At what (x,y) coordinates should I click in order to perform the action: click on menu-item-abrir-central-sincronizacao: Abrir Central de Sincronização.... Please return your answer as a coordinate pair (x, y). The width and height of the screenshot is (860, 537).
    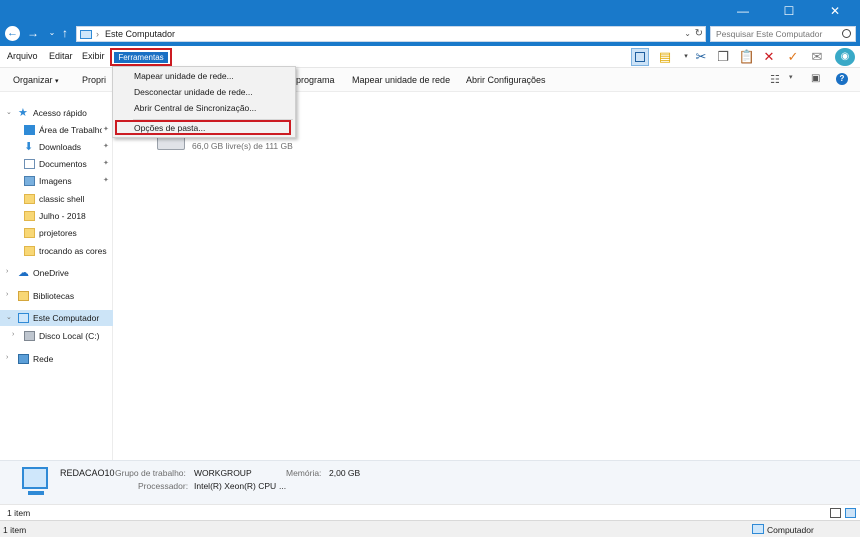
    Looking at the image, I should click on (195, 108).